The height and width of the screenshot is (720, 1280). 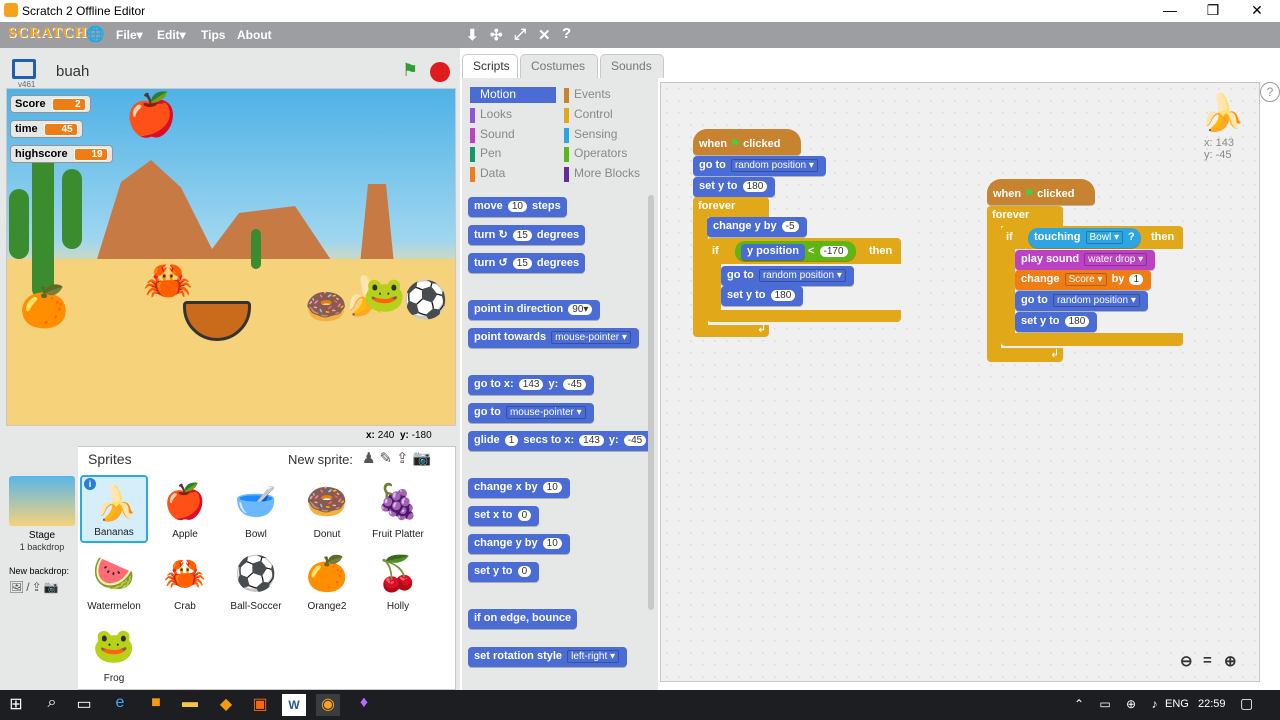 What do you see at coordinates (47, 35) in the screenshot?
I see `scratch-logo: SCRATCH` at bounding box center [47, 35].